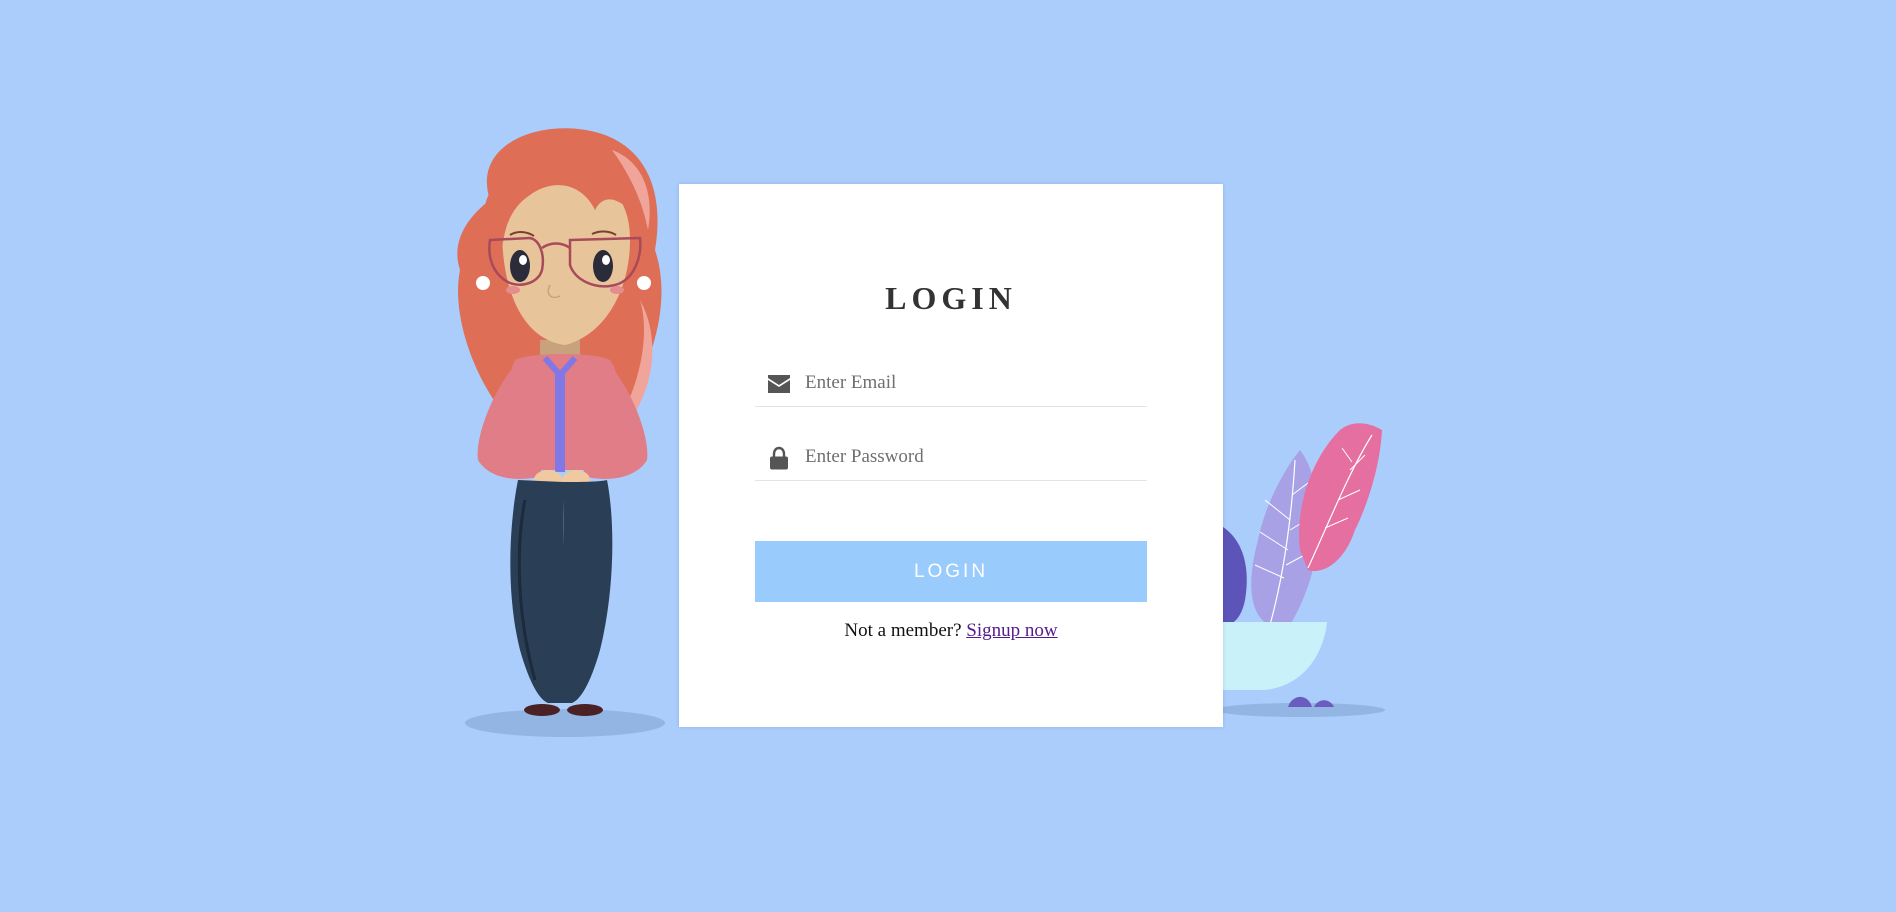  I want to click on signup-prompt-text: Not a member?, so click(903, 630).